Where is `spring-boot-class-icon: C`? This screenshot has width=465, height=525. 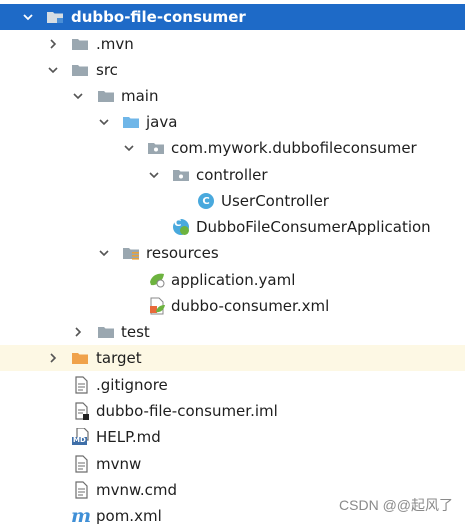
spring-boot-class-icon: C is located at coordinates (181, 227).